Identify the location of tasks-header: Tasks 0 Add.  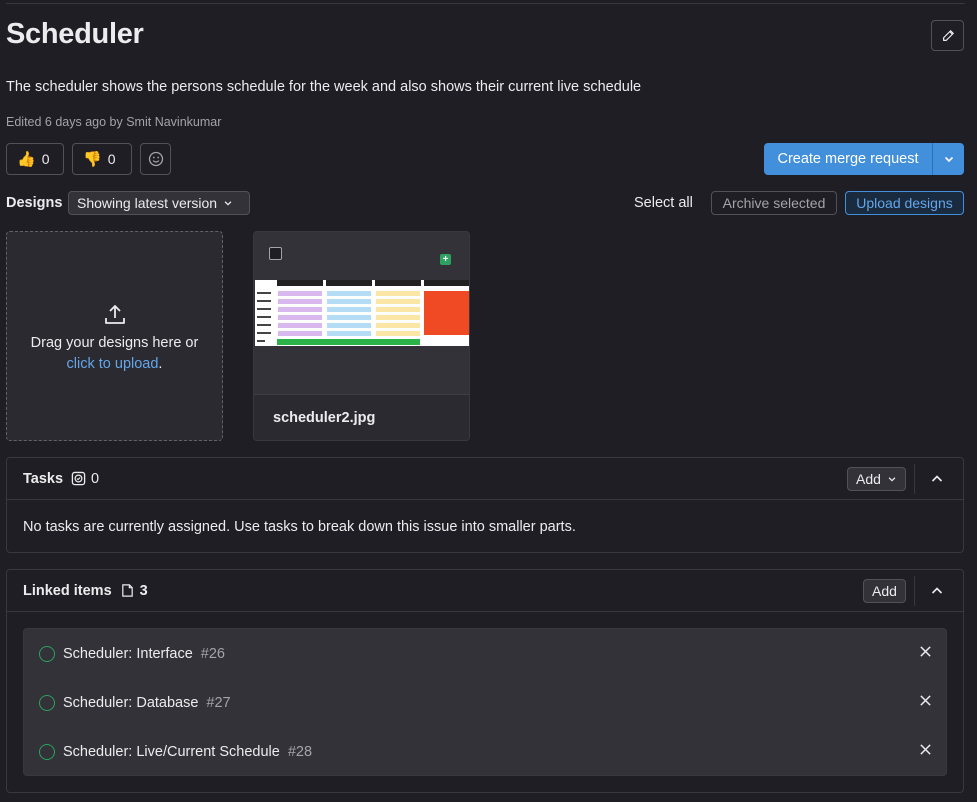
(485, 479).